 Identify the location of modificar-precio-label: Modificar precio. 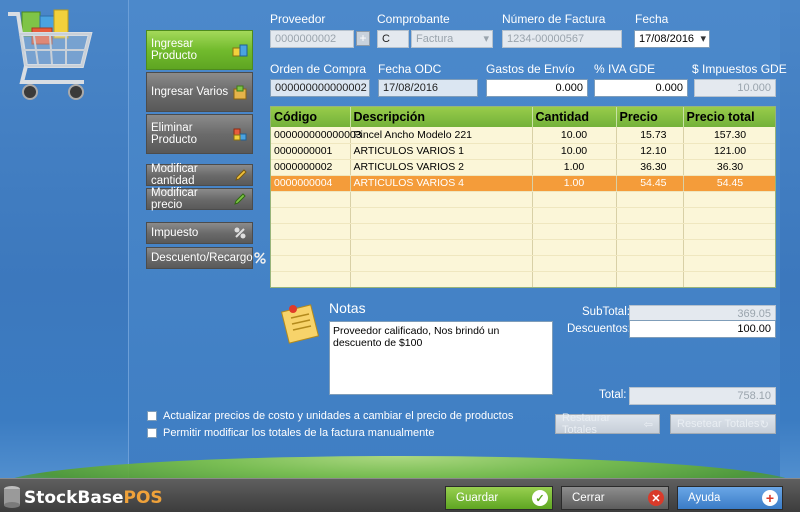
(174, 199).